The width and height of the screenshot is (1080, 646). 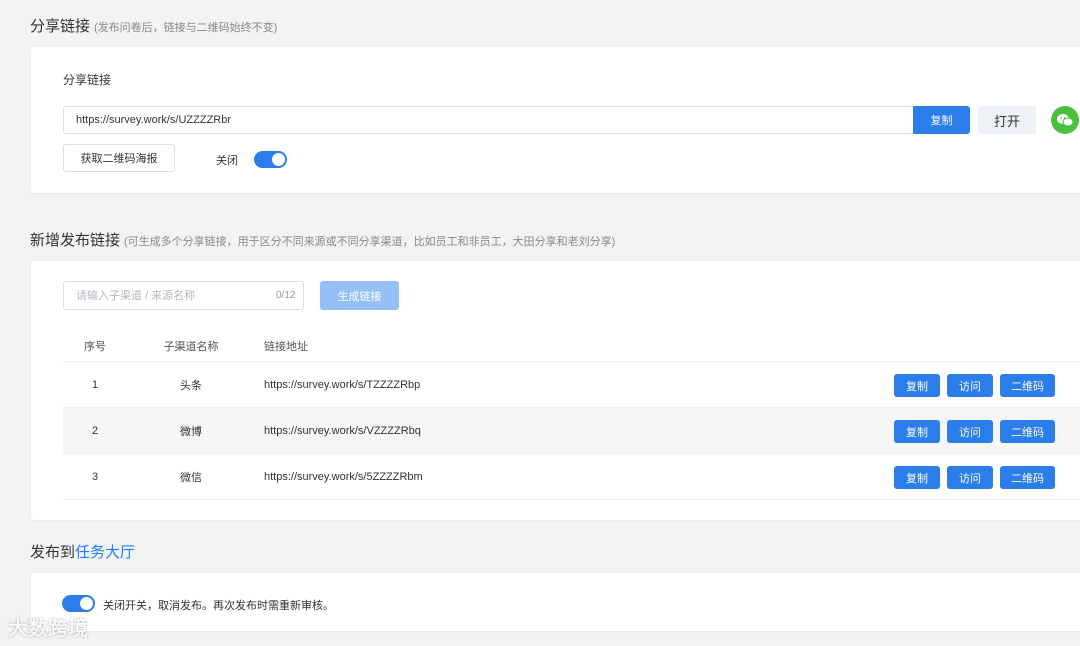 I want to click on publish-card: 关闭开关，取消发布。再次发布时需重新审核。, so click(x=555, y=602).